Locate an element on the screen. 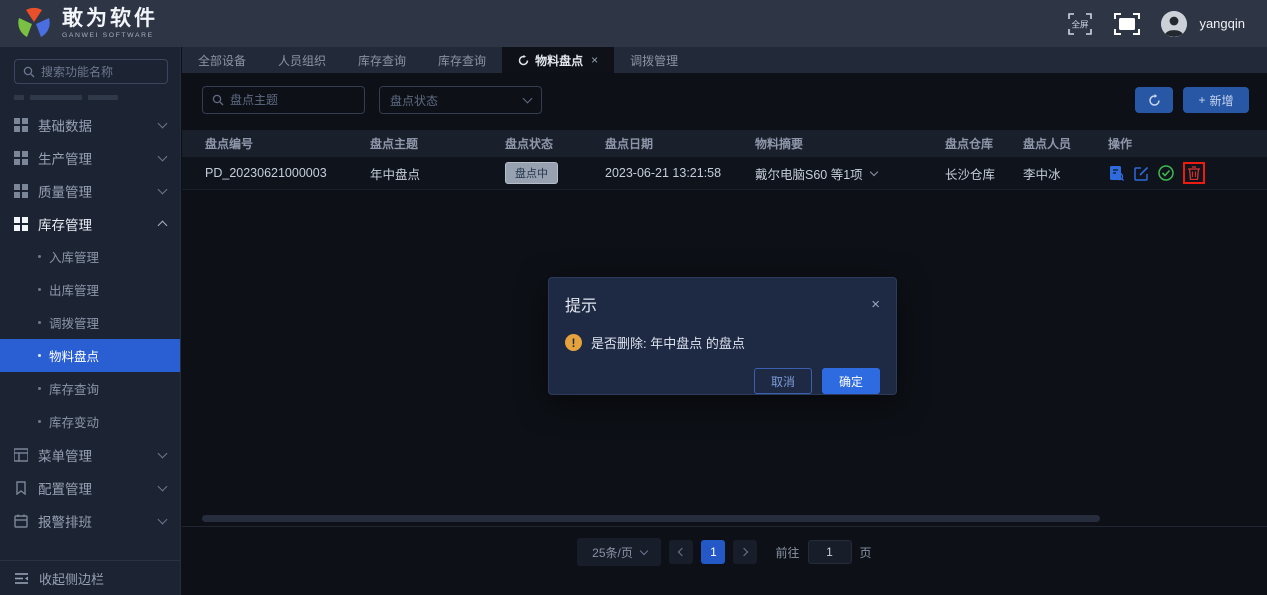 This screenshot has height=595, width=1267. delete-icon is located at coordinates (1194, 173).